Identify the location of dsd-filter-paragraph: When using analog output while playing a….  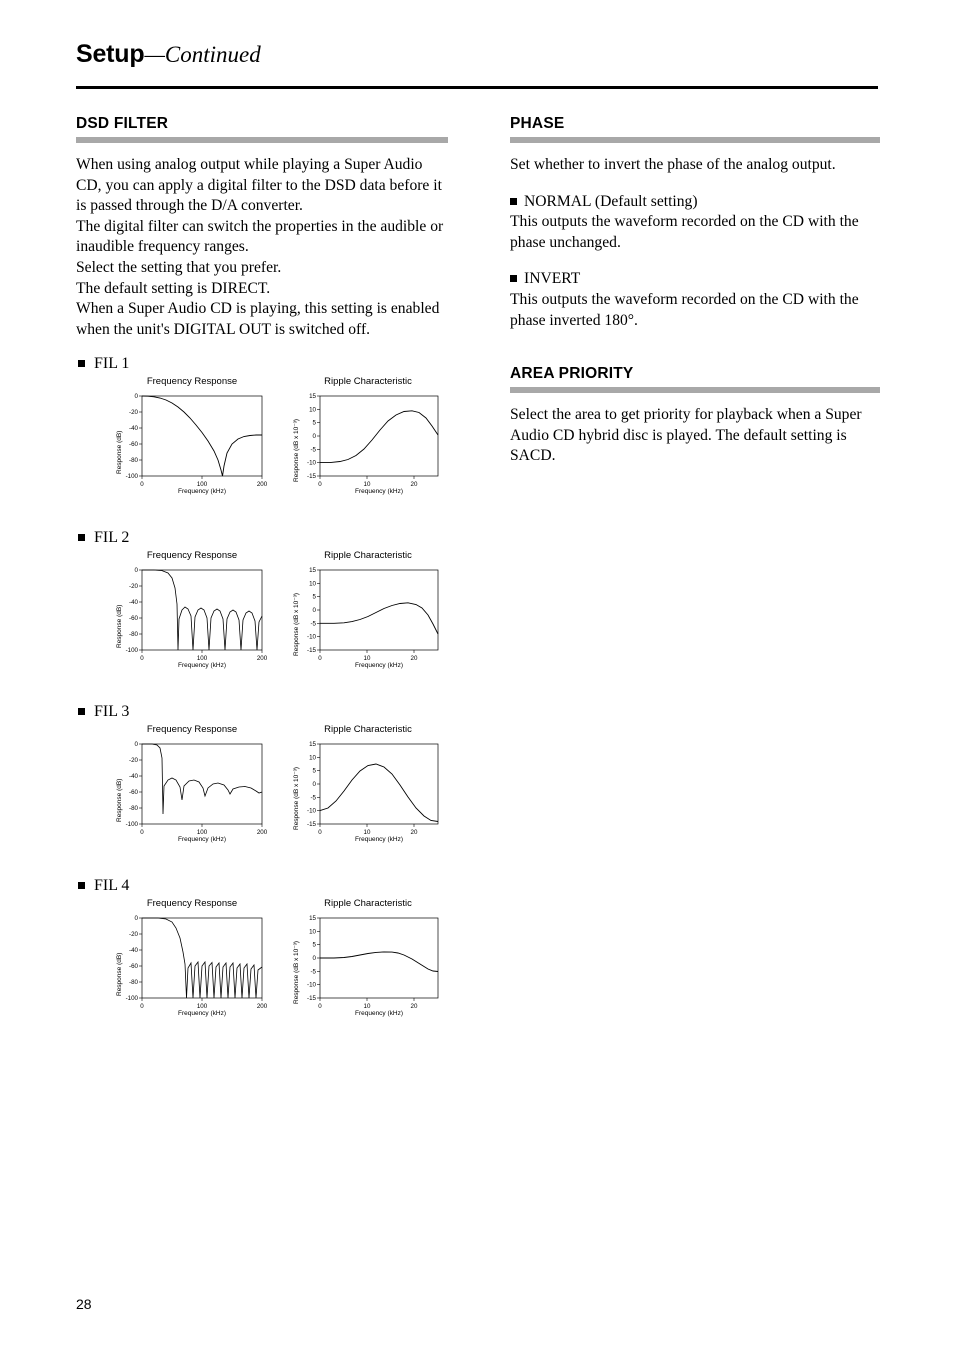
(260, 247).